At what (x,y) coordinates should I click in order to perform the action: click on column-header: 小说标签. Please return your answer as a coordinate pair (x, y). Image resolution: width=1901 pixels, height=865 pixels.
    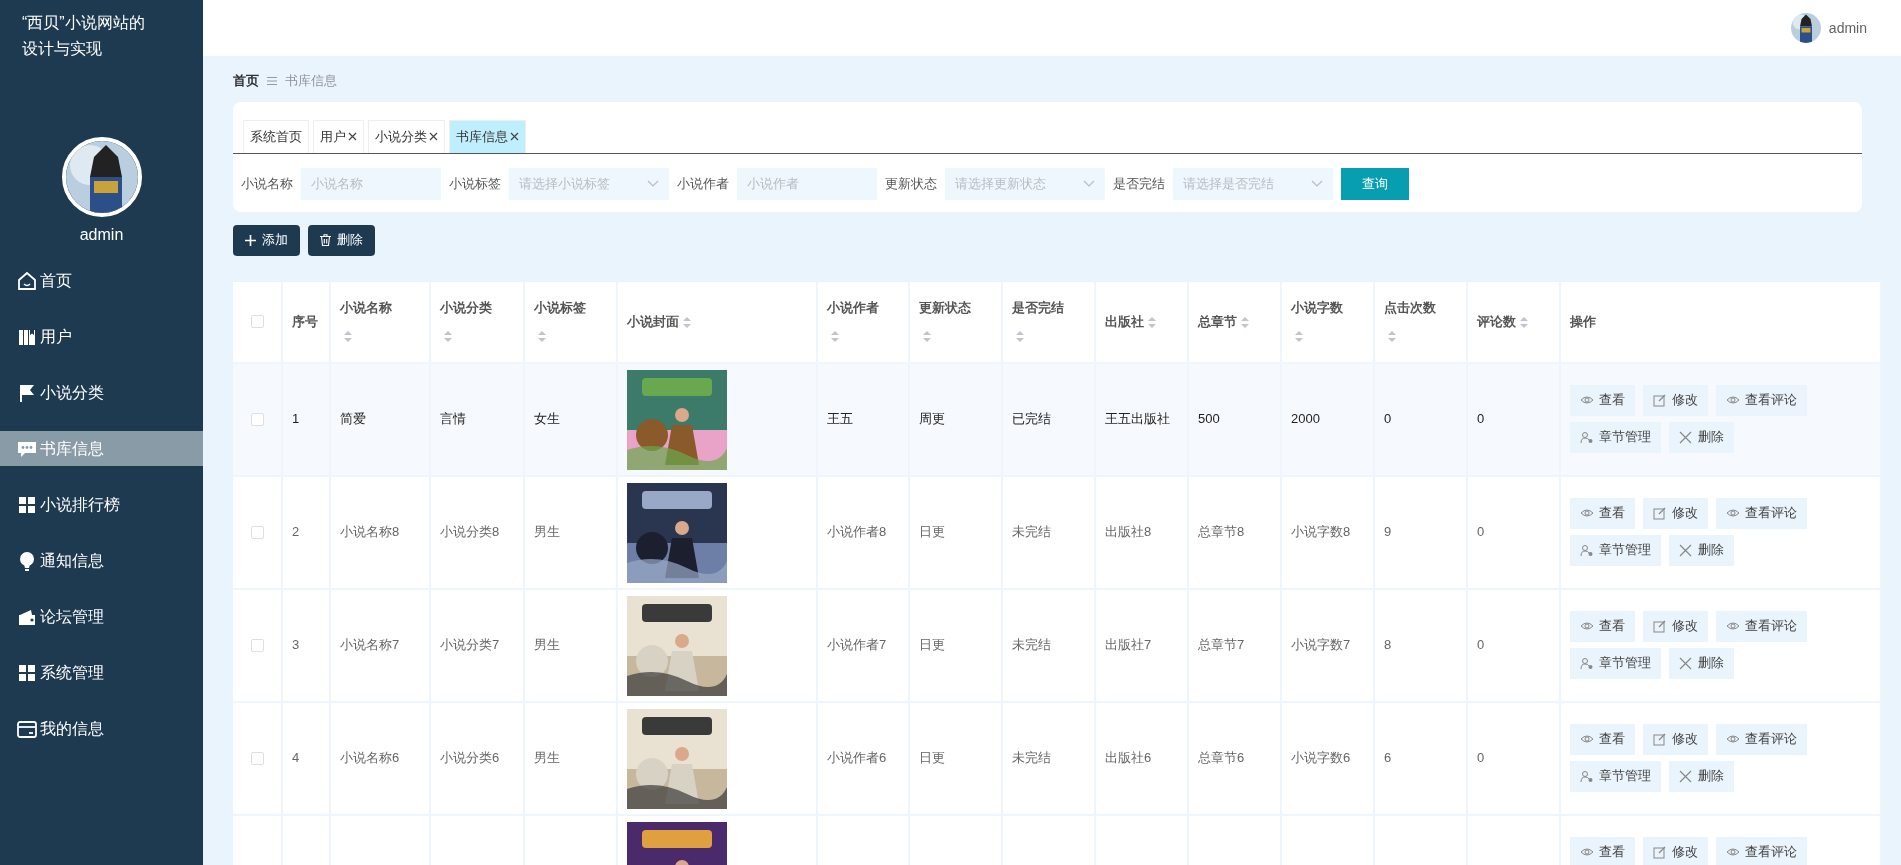
    Looking at the image, I should click on (560, 307).